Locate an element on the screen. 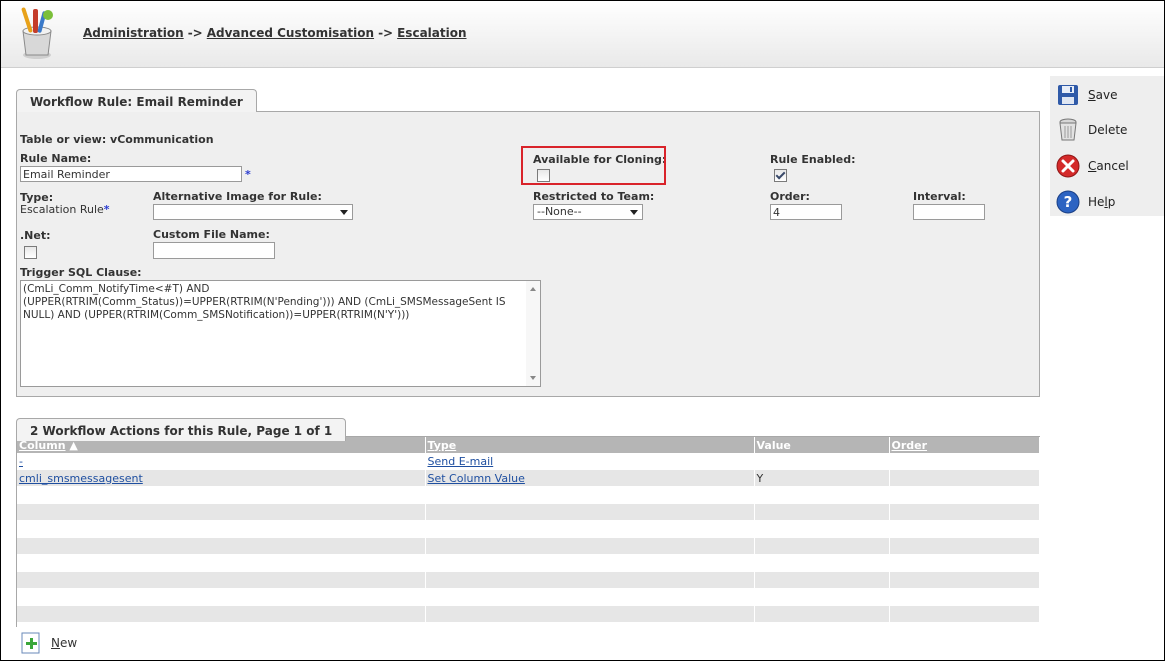  cancel-label: Cancel is located at coordinates (1108, 166).